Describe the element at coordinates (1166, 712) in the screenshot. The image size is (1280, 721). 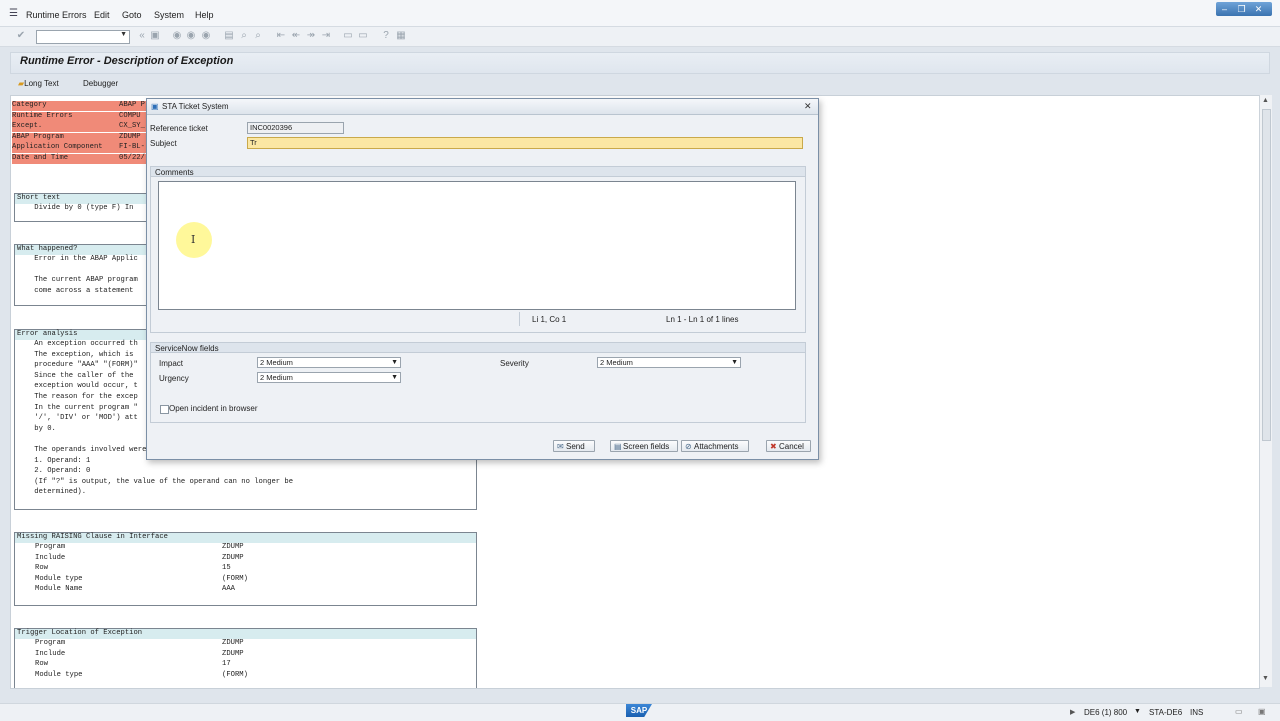
I see `server-name: STA-DE6` at that location.